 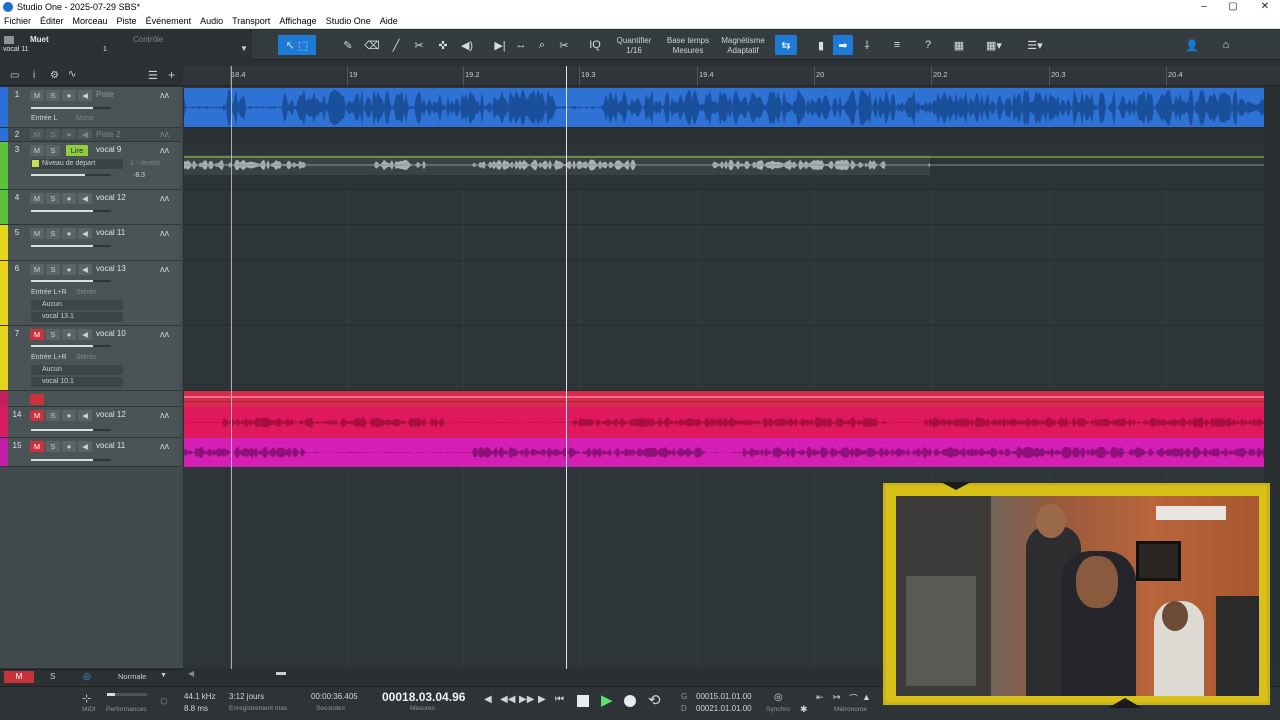 What do you see at coordinates (724, 452) in the screenshot?
I see `audio-clip-vocal11` at bounding box center [724, 452].